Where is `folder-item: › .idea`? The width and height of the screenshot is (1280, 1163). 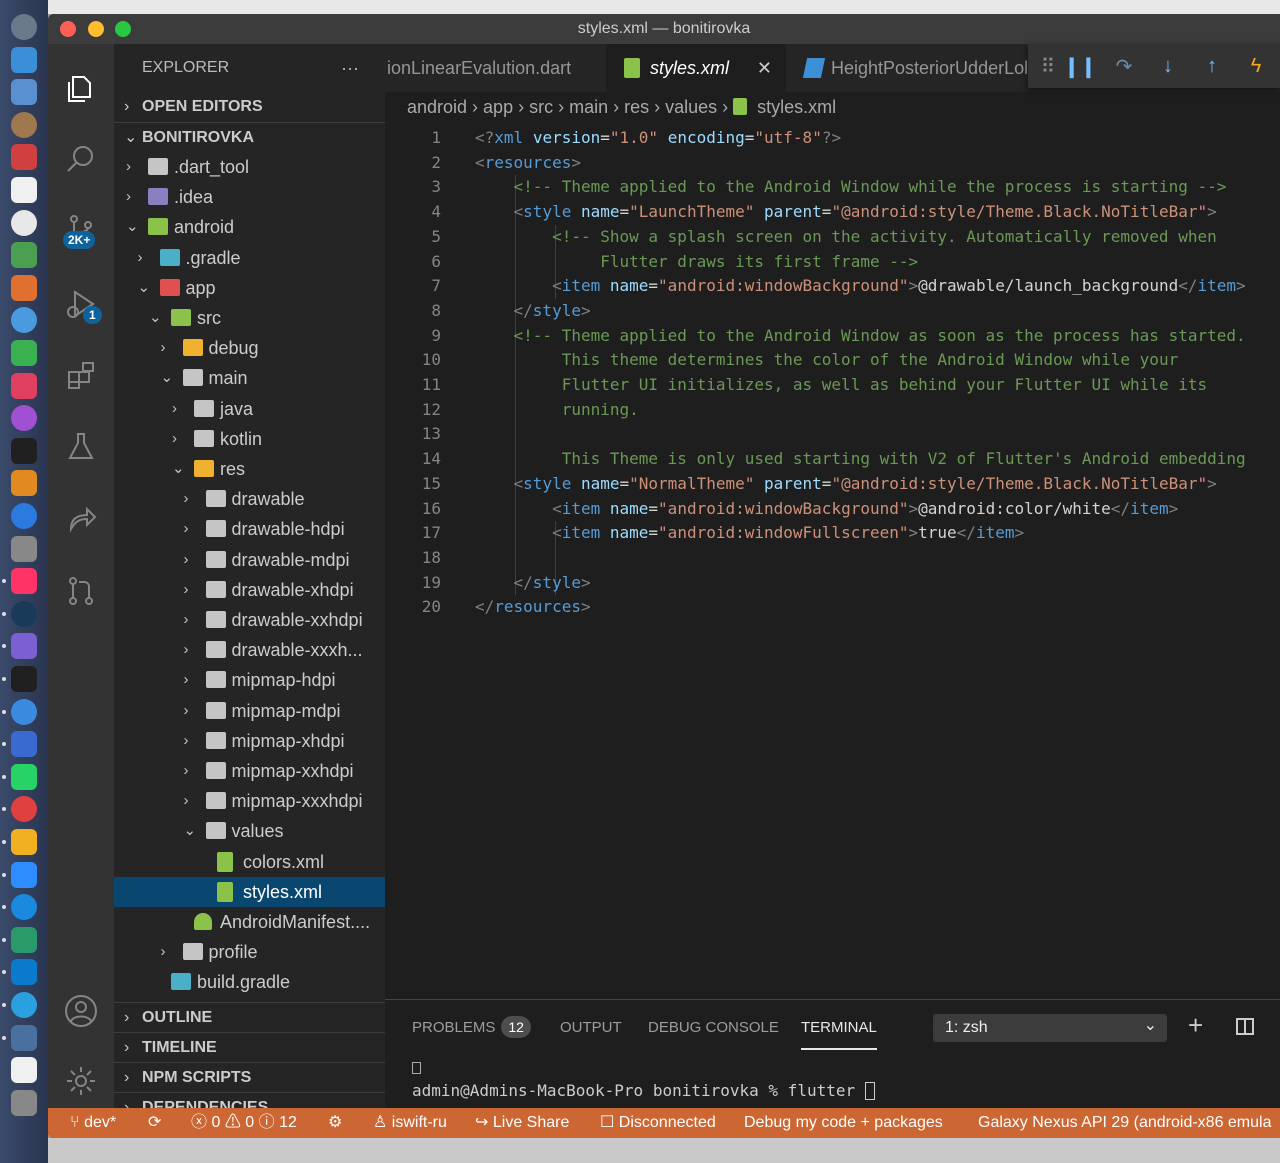
folder-item: › .idea is located at coordinates (249, 197).